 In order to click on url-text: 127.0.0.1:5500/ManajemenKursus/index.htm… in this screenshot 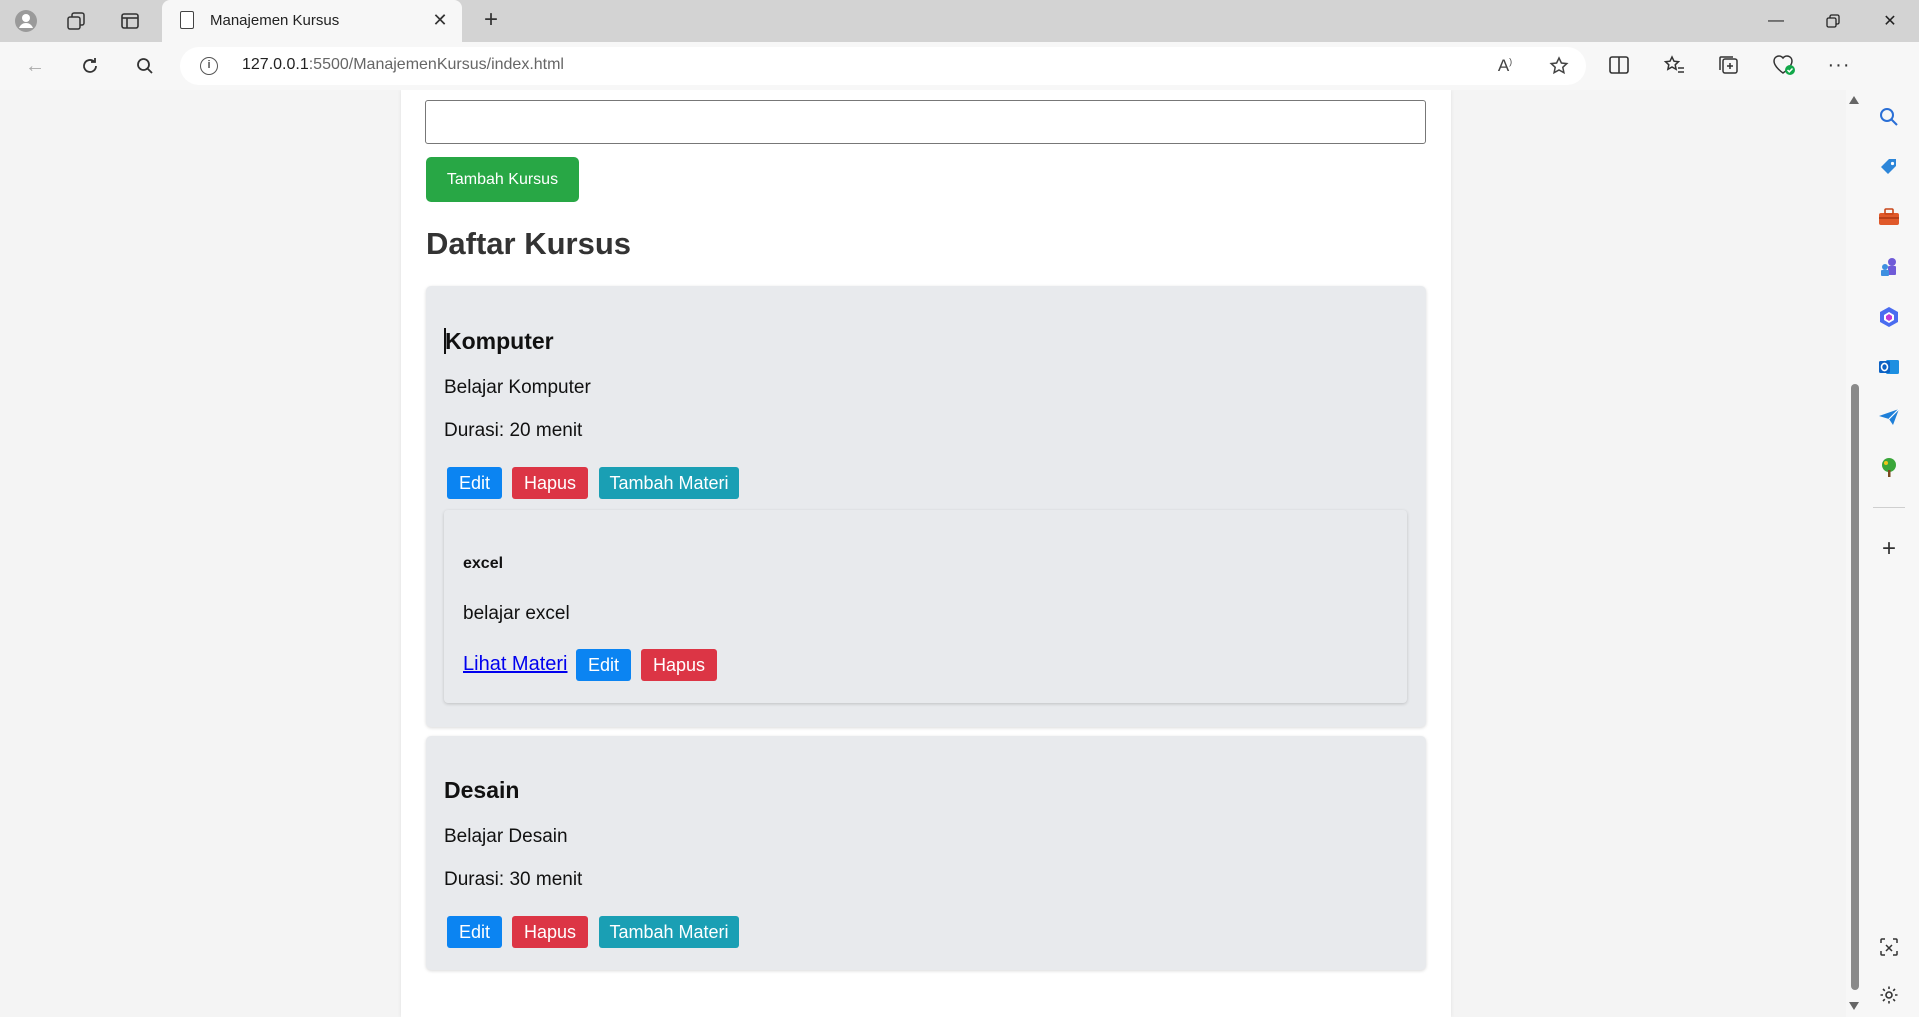, I will do `click(403, 64)`.